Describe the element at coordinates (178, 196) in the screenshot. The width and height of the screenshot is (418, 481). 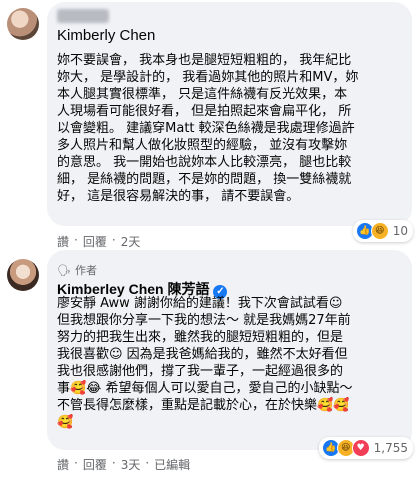
I see `comment-line: 好， 這是很容易解決的事， 請不要誤會。` at that location.